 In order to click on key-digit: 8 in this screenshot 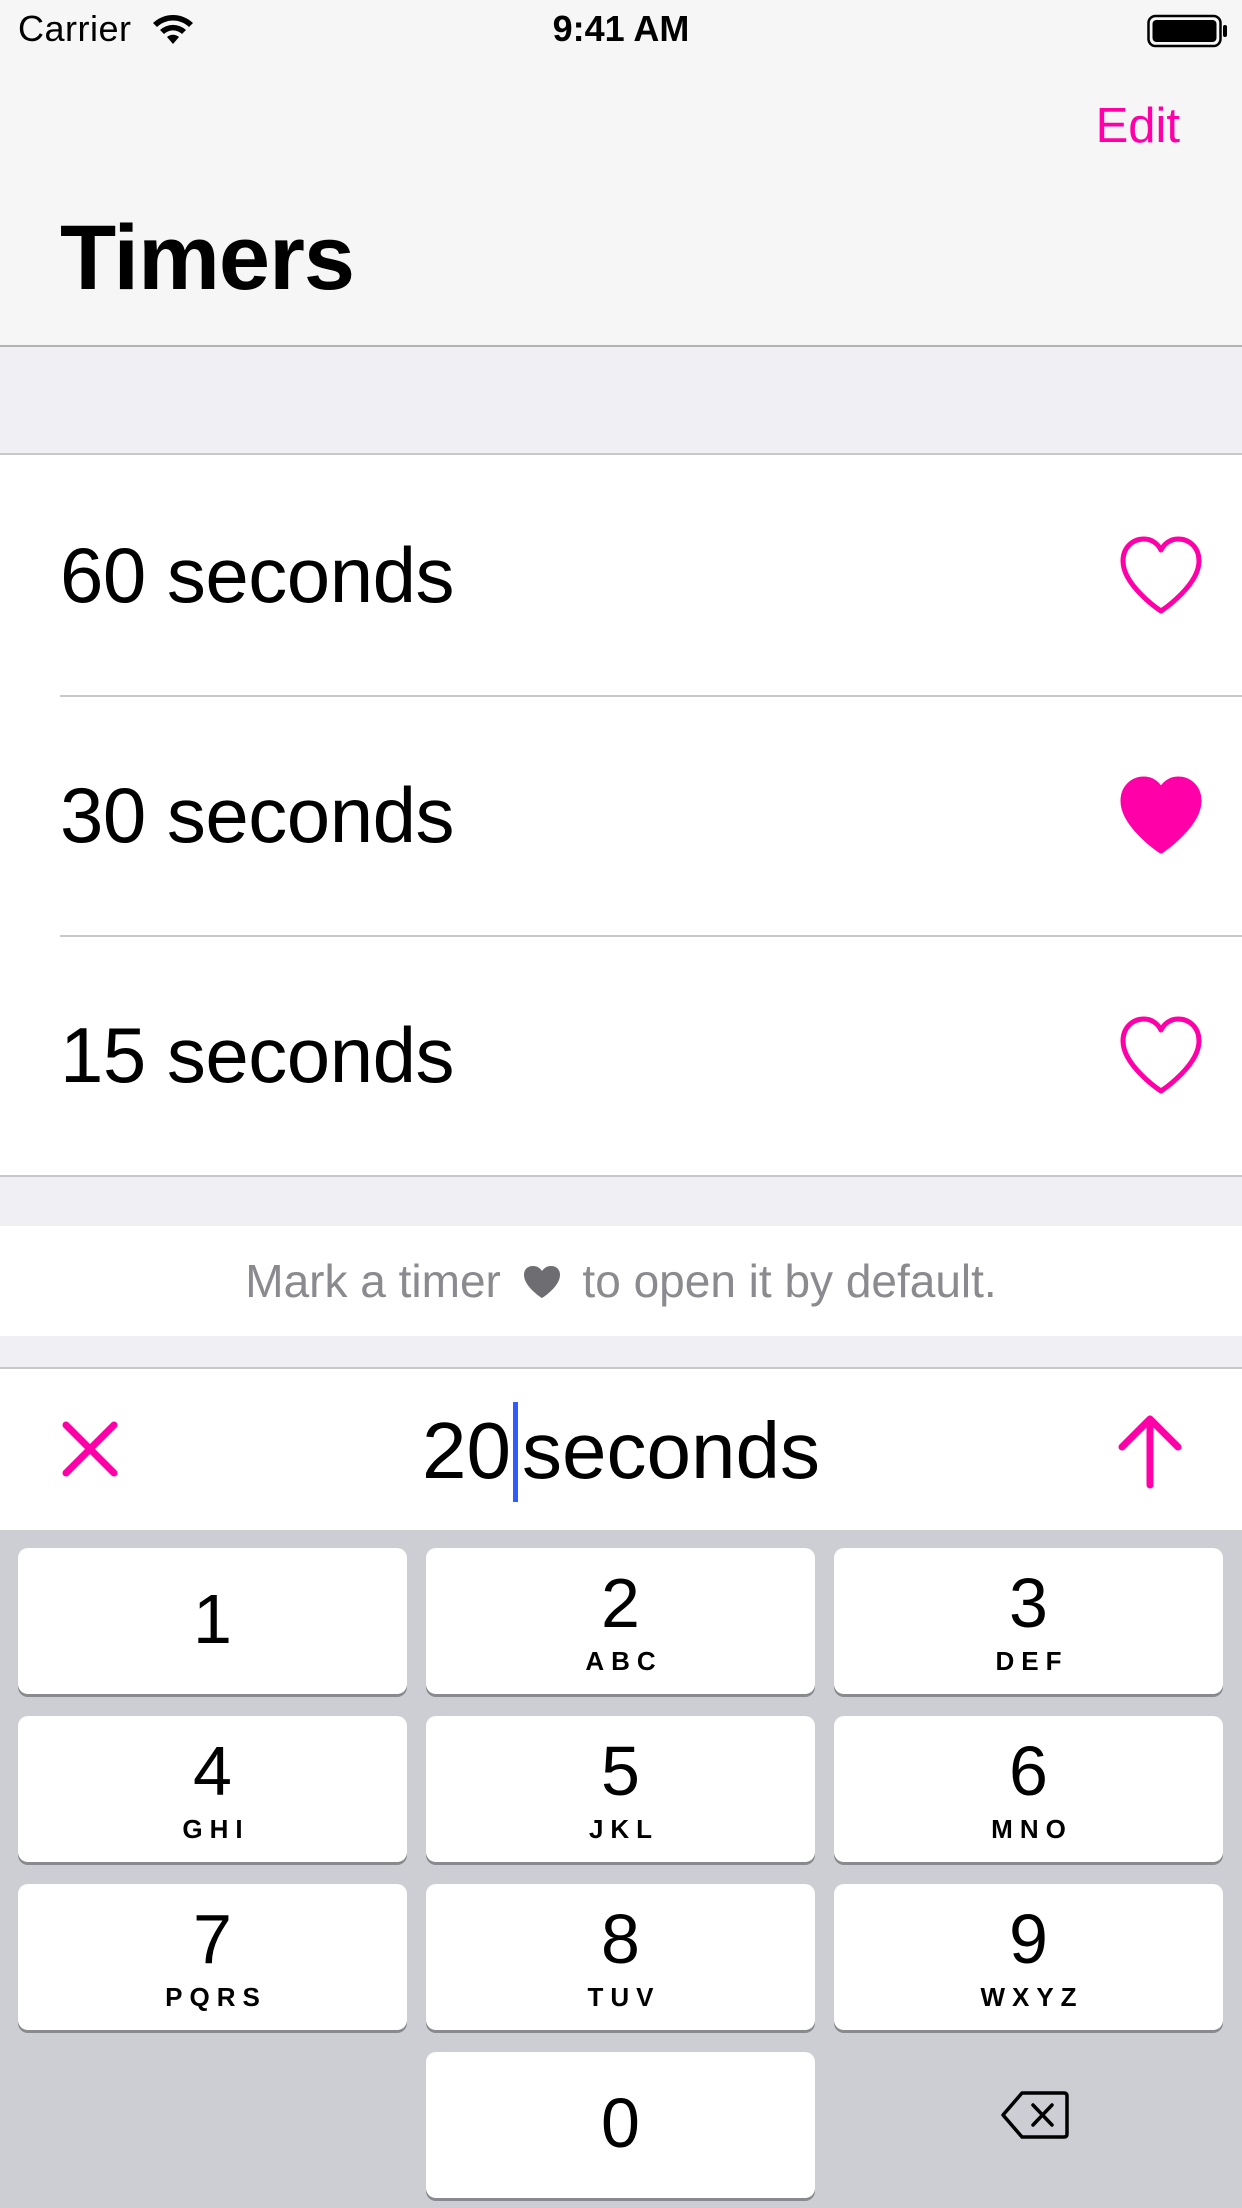, I will do `click(620, 1939)`.